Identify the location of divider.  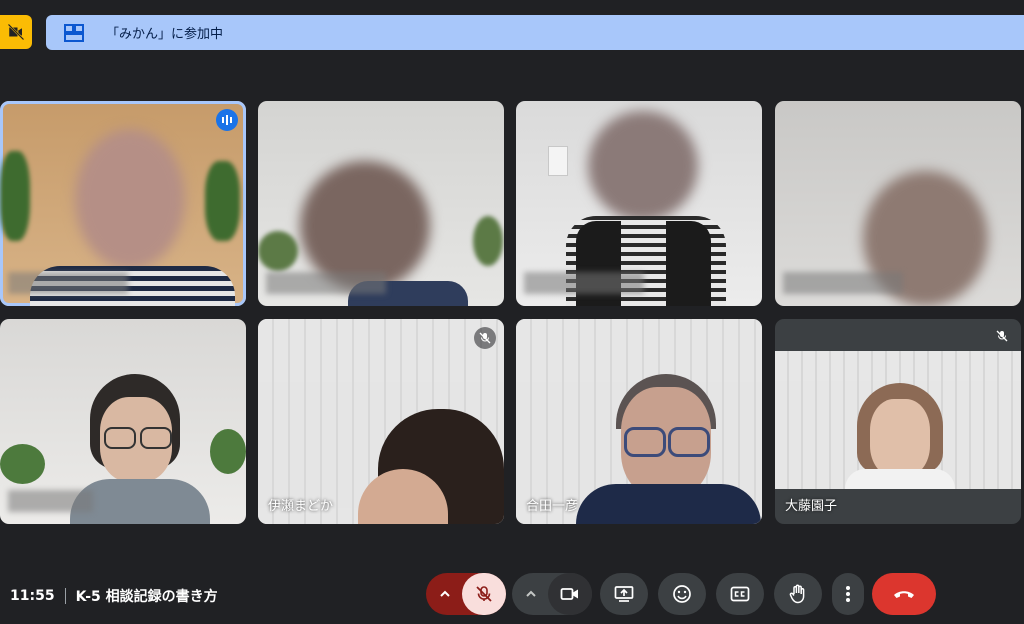
(65, 596).